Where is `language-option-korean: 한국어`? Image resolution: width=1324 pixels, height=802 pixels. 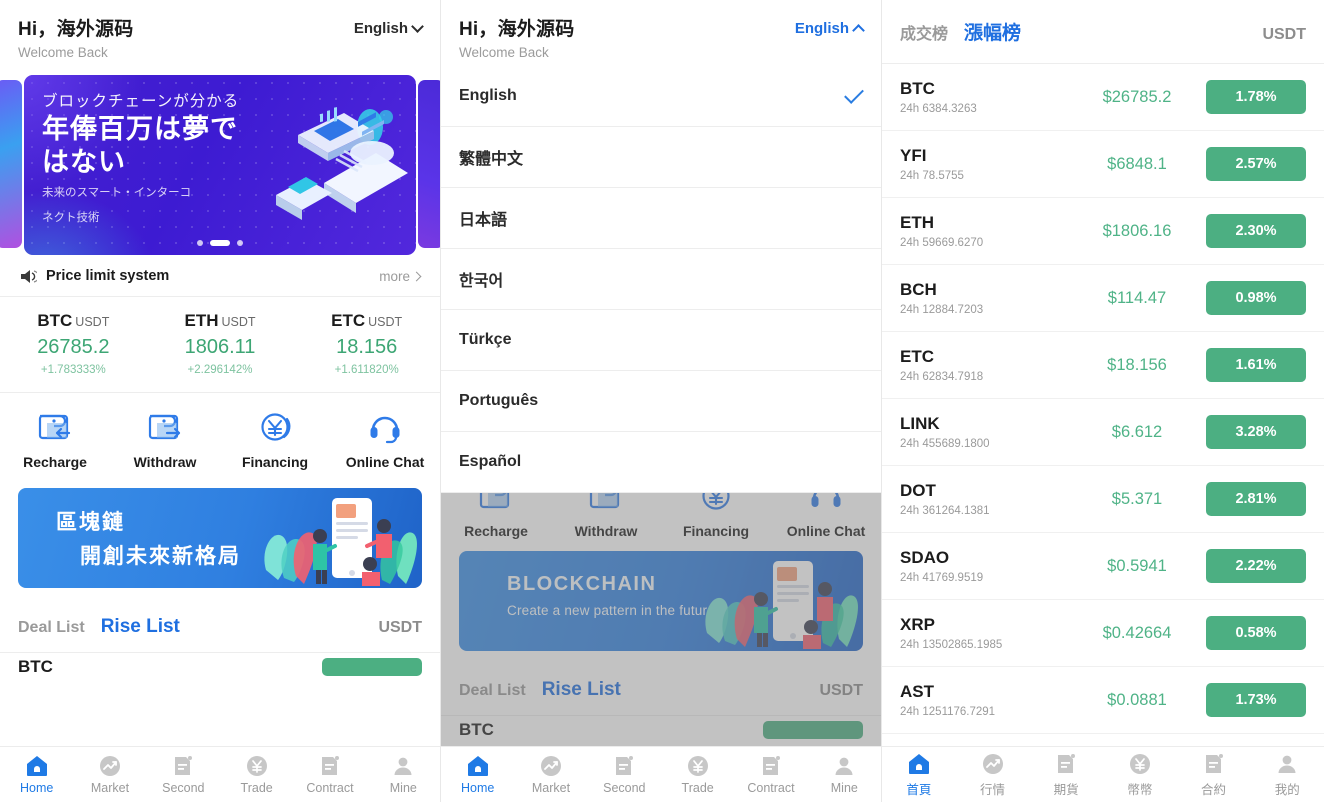 language-option-korean: 한국어 is located at coordinates (661, 279).